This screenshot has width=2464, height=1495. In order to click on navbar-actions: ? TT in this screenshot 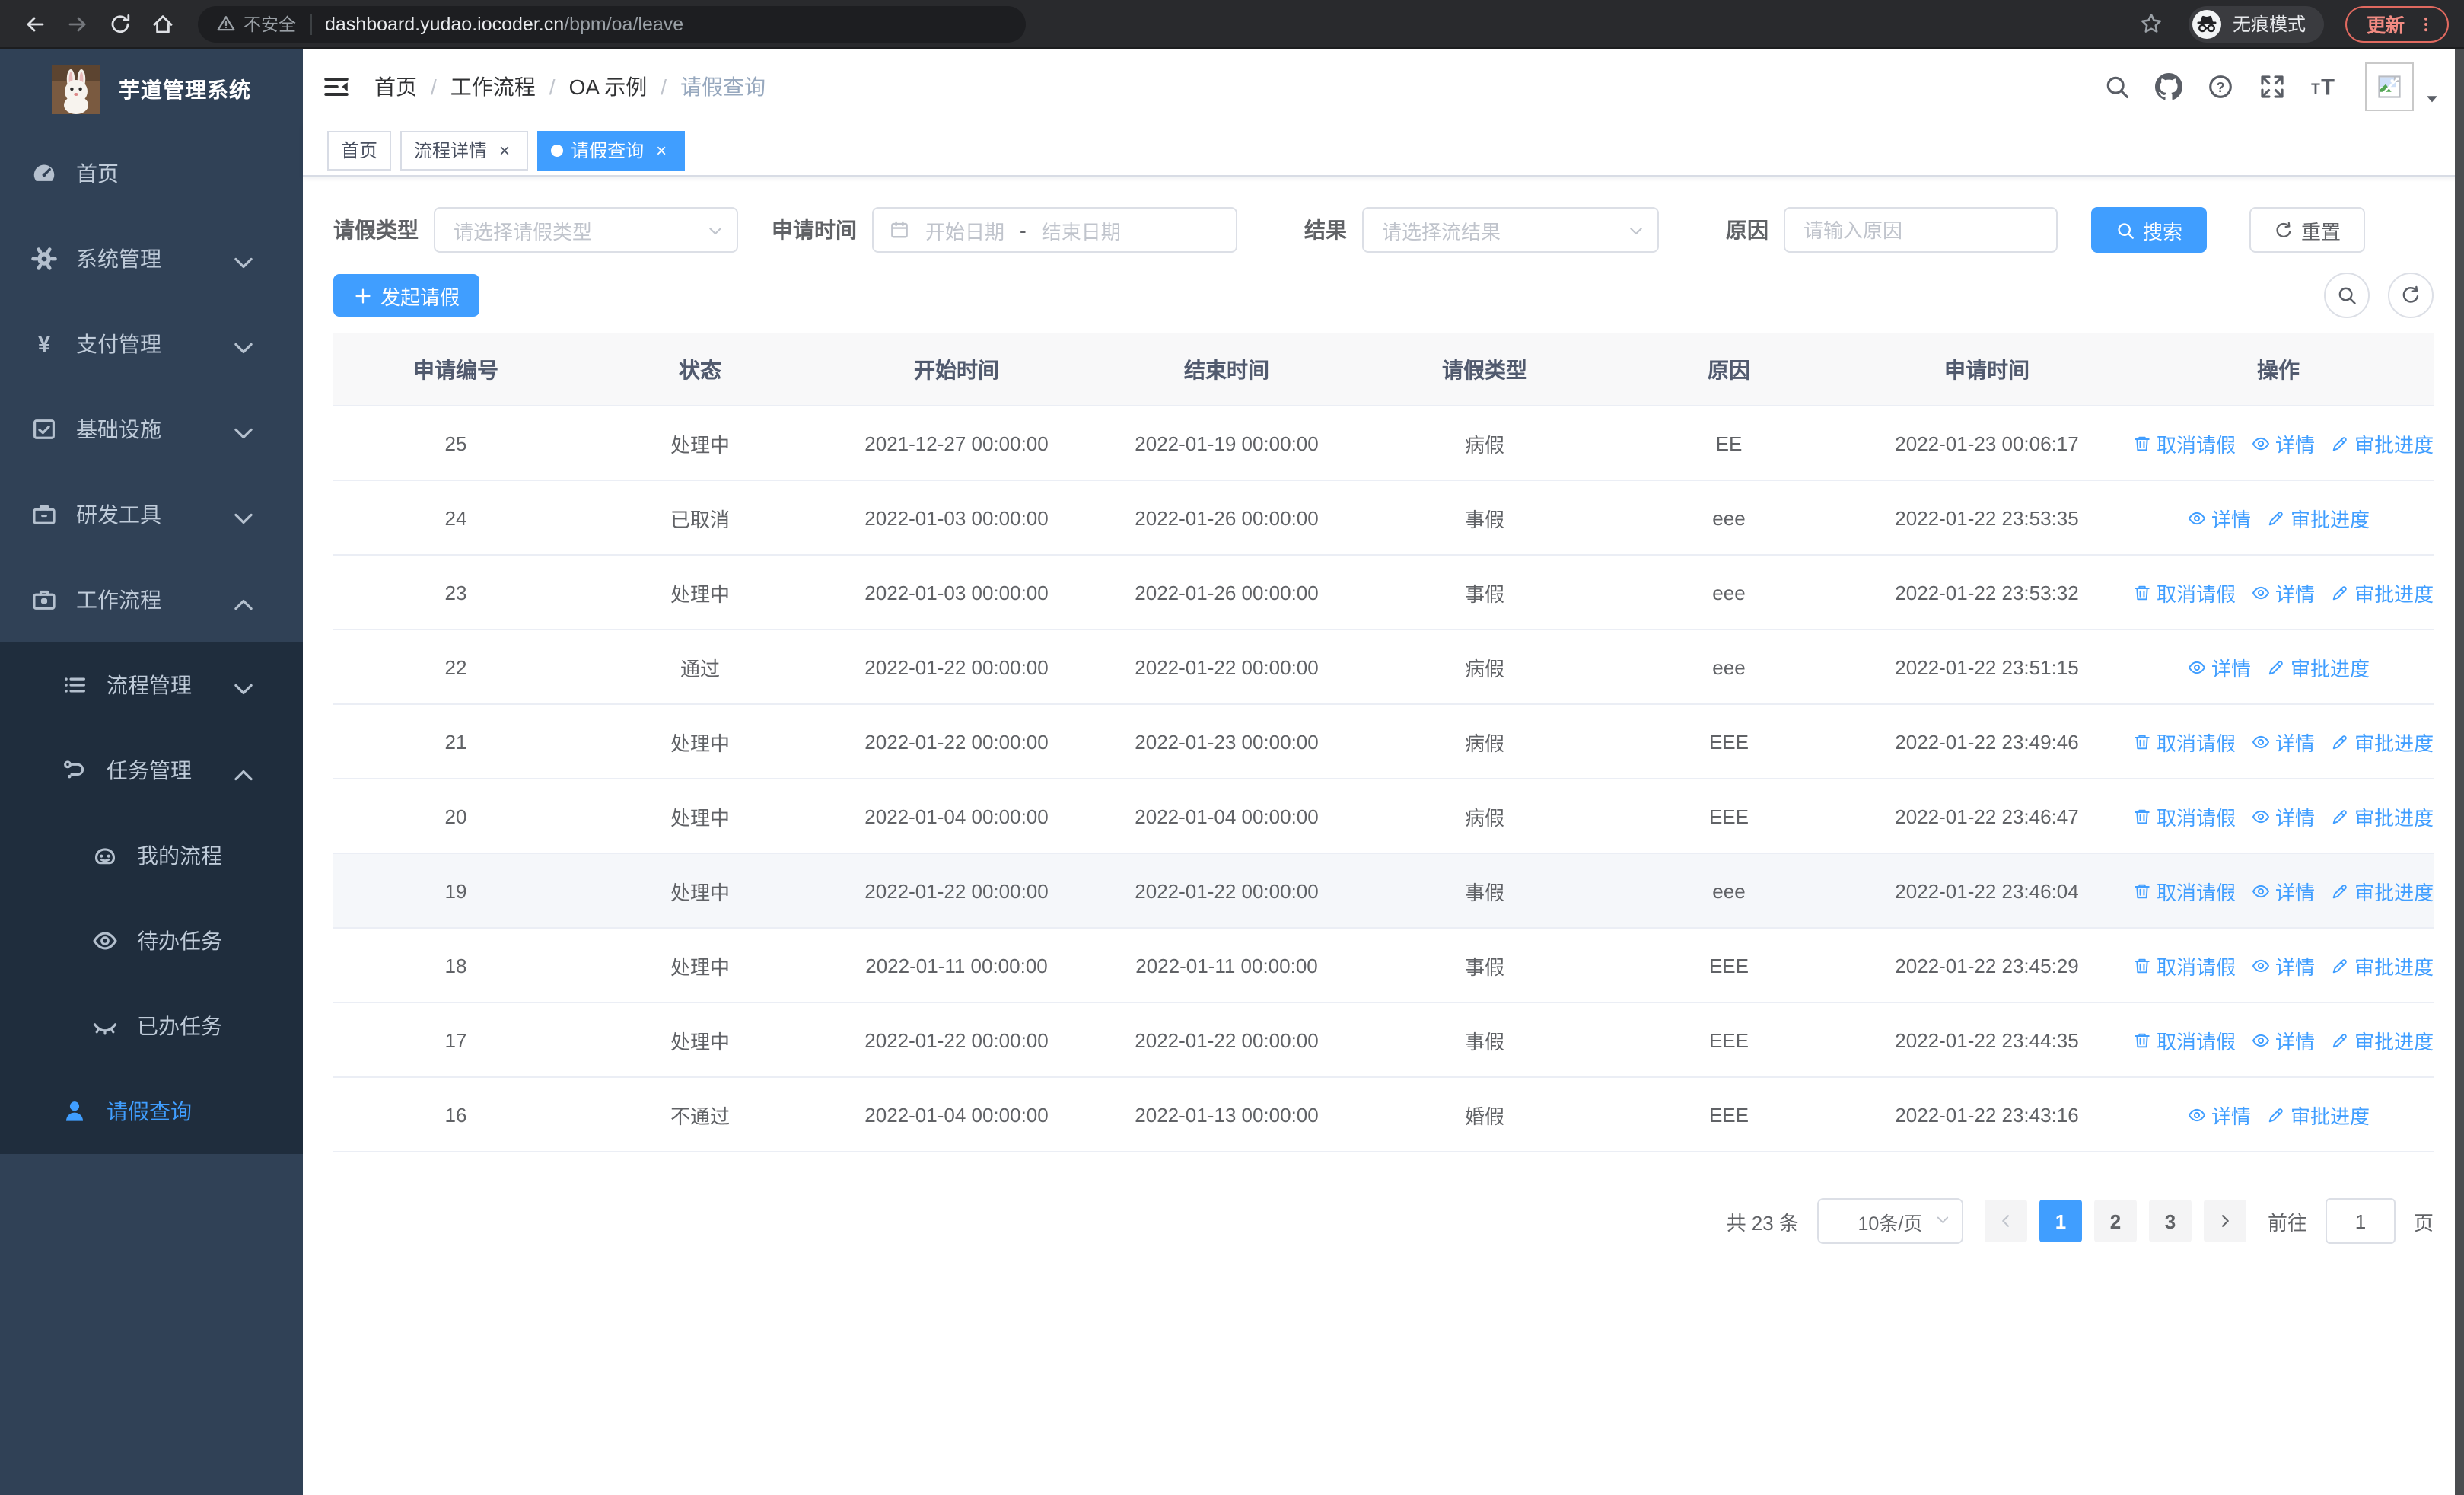, I will do `click(2271, 87)`.